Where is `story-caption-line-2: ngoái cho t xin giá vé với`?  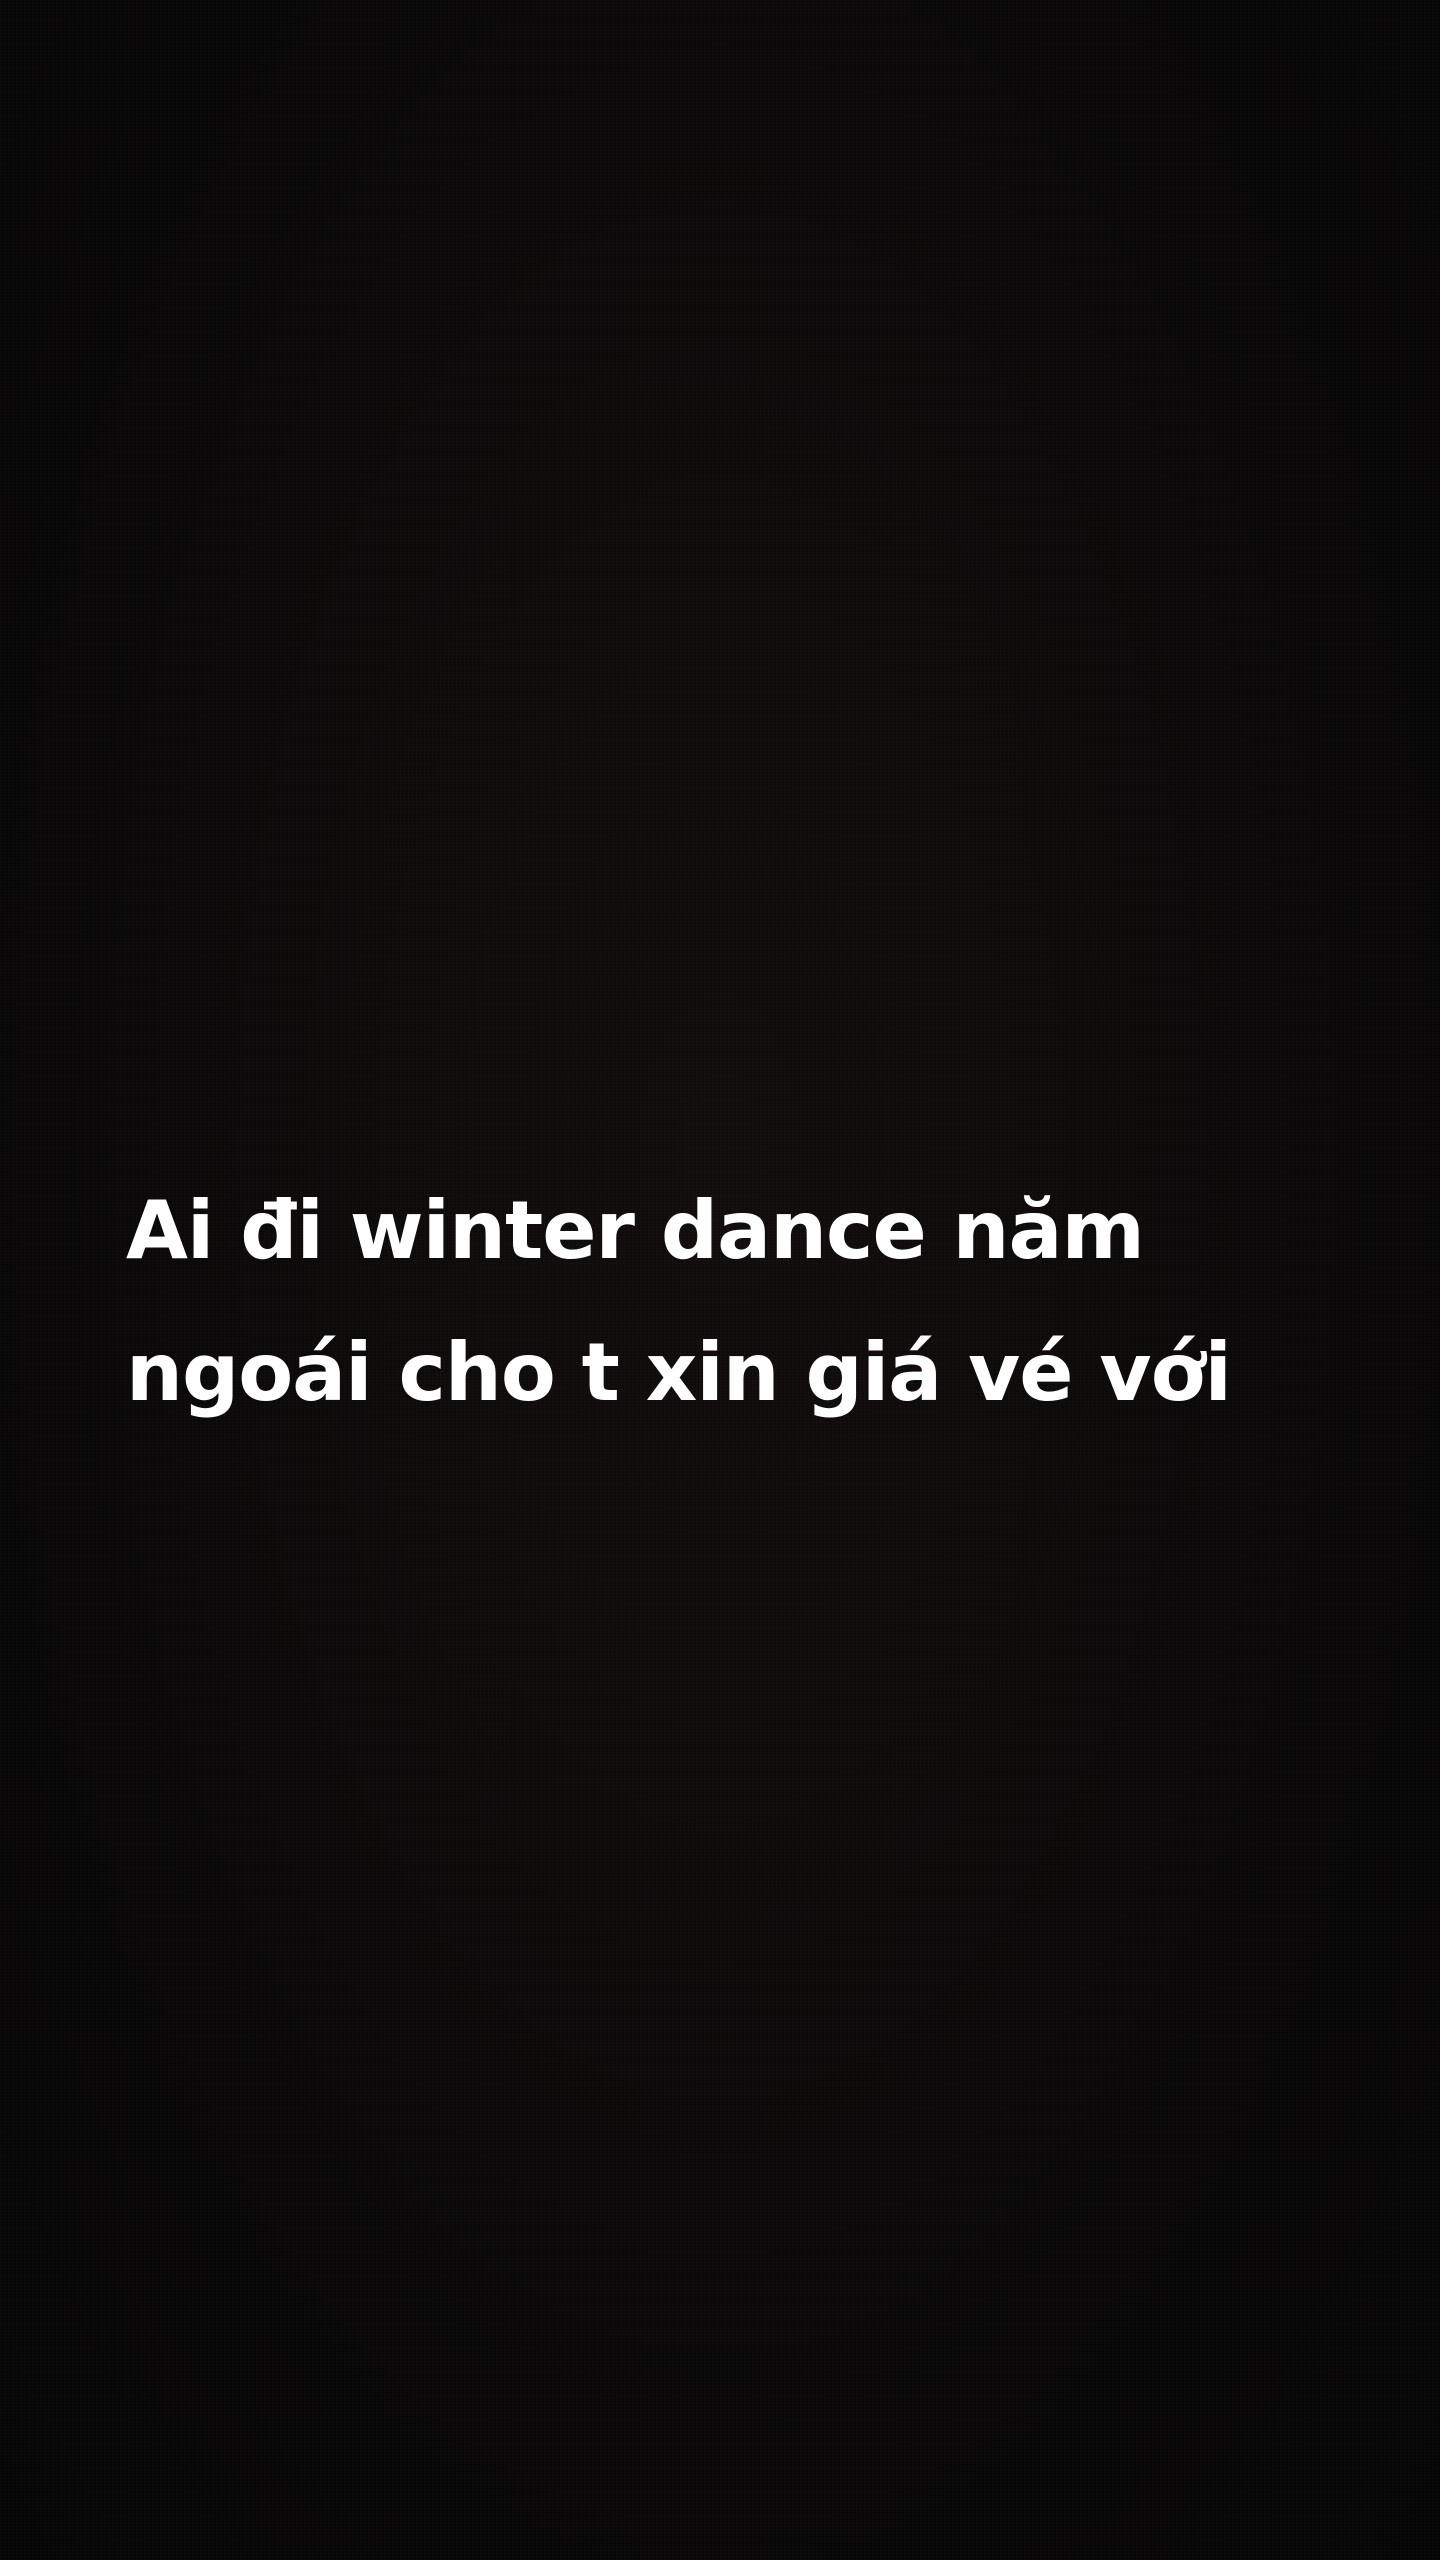 story-caption-line-2: ngoái cho t xin giá vé với is located at coordinates (679, 1372).